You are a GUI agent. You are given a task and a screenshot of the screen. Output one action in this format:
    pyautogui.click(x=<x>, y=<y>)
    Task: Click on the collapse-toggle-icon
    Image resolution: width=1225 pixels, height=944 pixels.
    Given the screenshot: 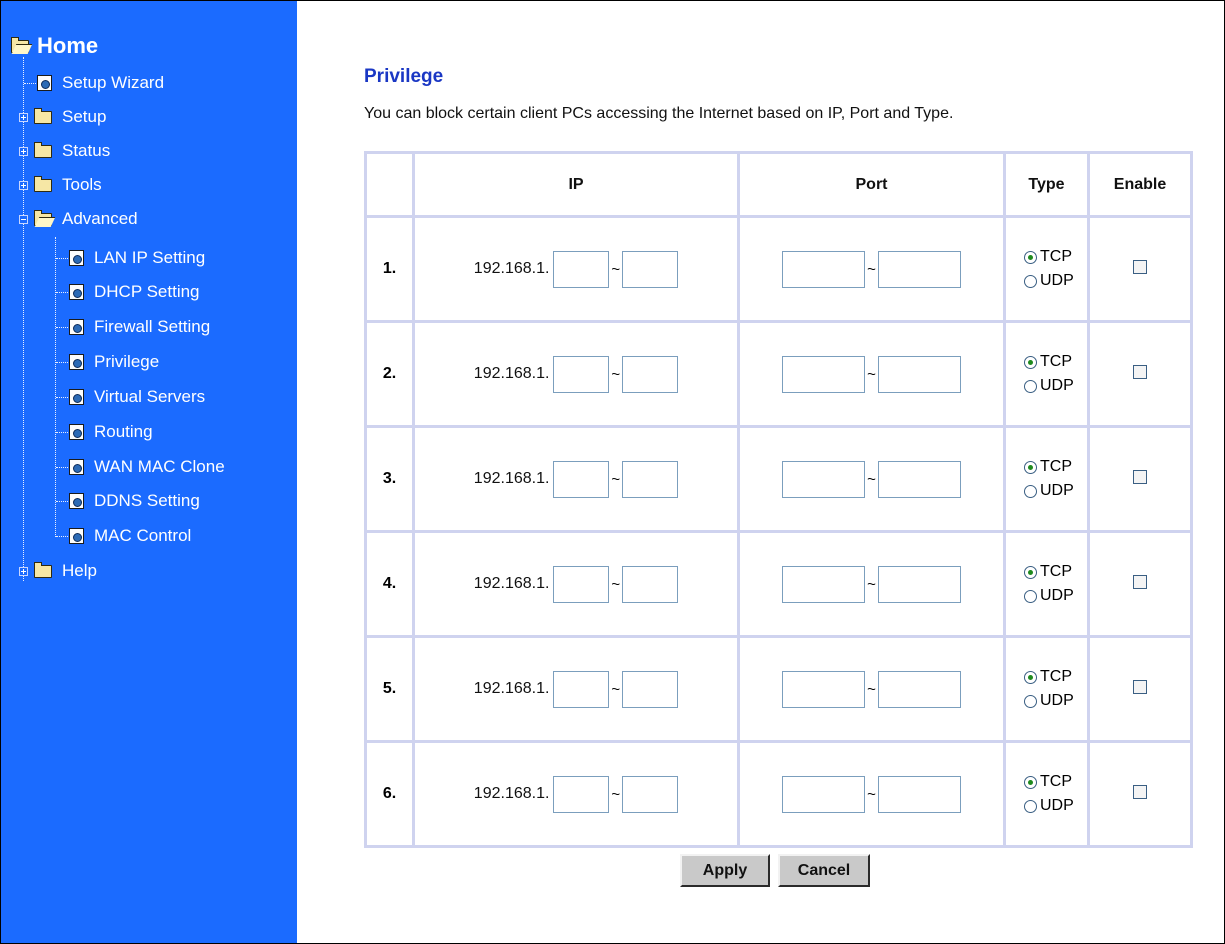 What is the action you would take?
    pyautogui.click(x=23, y=219)
    